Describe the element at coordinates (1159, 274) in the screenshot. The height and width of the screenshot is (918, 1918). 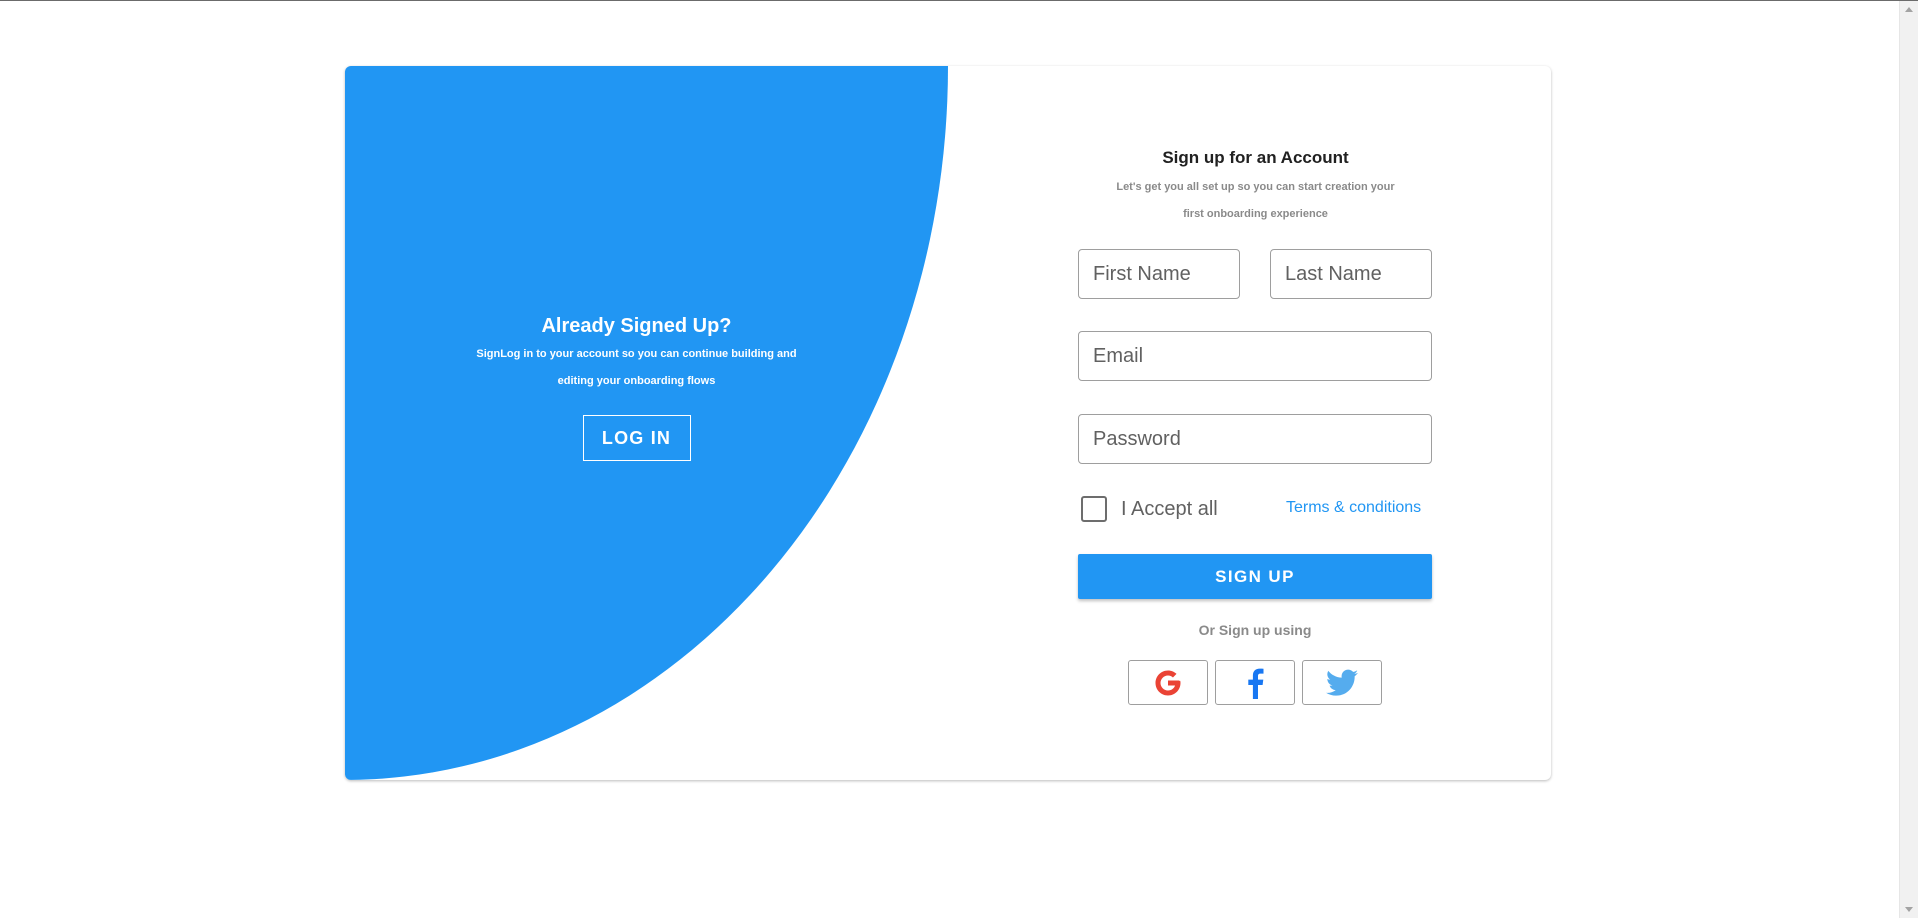
I see `first-name-input` at that location.